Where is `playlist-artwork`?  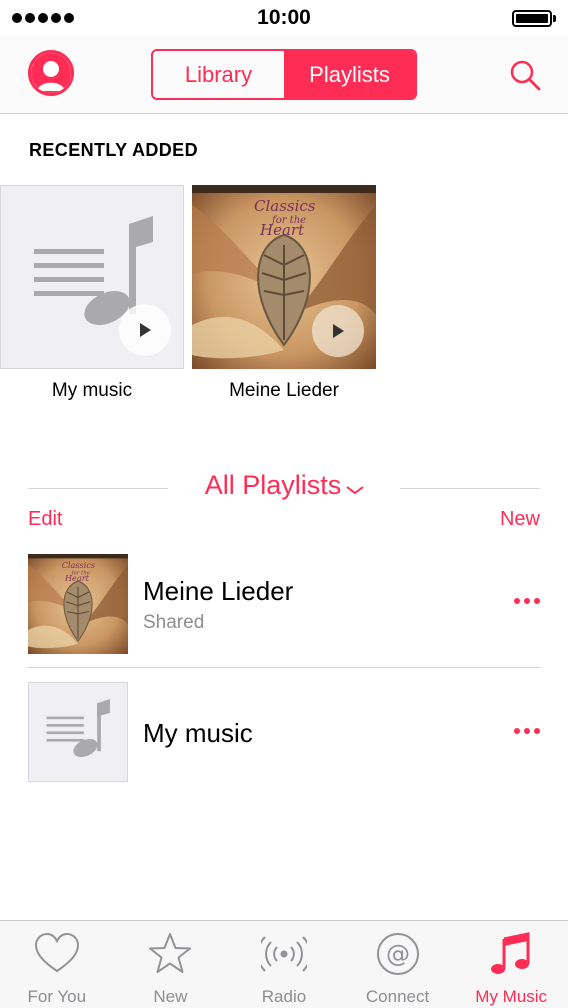 playlist-artwork is located at coordinates (78, 732).